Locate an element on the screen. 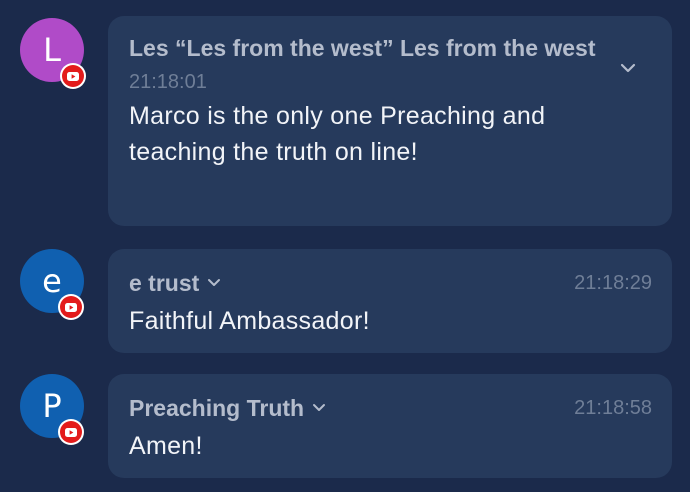 The height and width of the screenshot is (492, 690). author-name: Preaching Truth is located at coordinates (216, 408).